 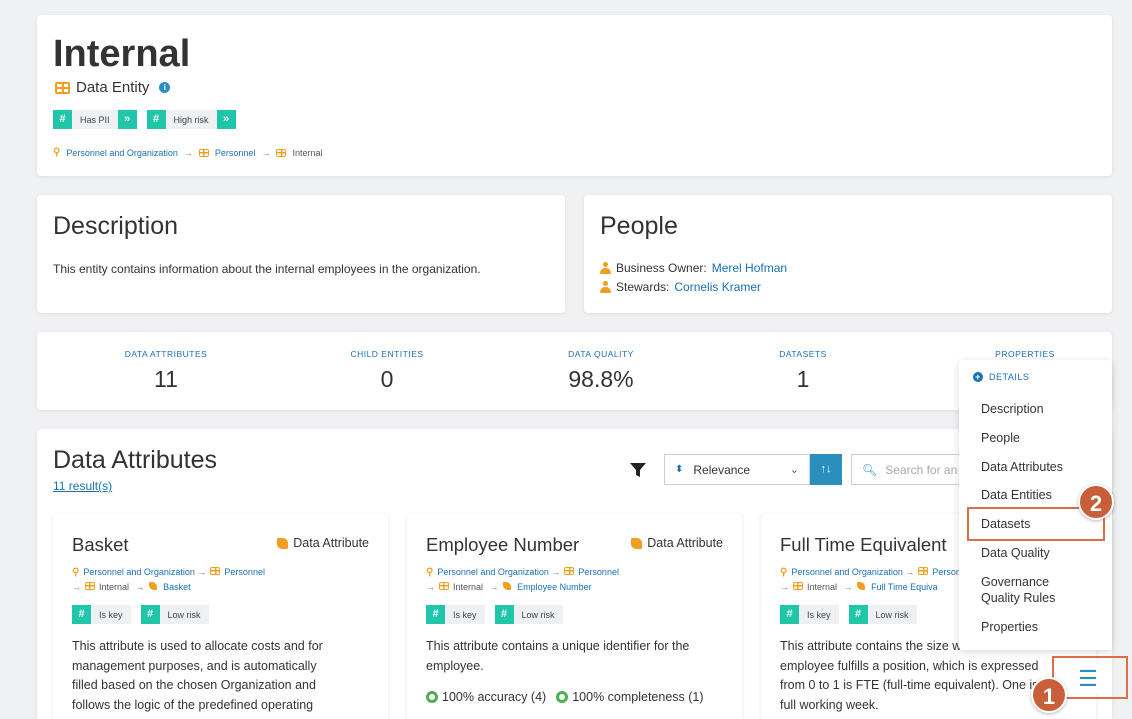 What do you see at coordinates (235, 153) in the screenshot?
I see `breadcrumb-item: Personnel` at bounding box center [235, 153].